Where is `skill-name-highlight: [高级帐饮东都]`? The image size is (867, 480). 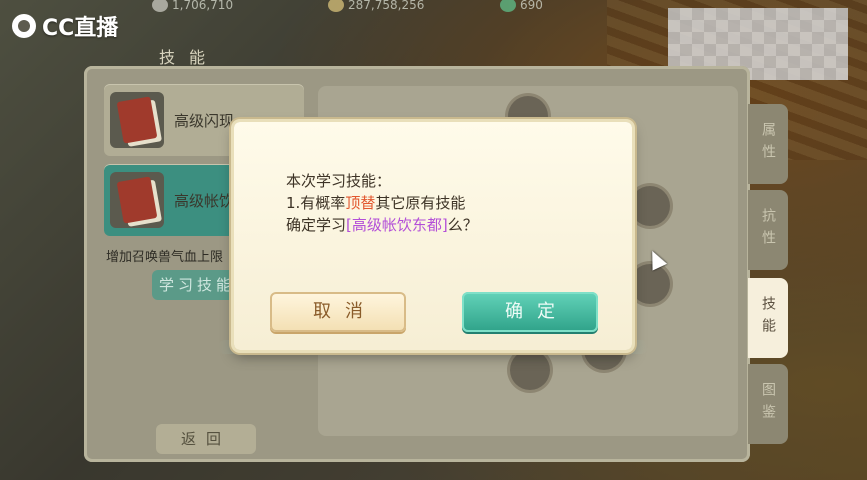
skill-name-highlight: [高级帐饮东都] is located at coordinates (397, 225).